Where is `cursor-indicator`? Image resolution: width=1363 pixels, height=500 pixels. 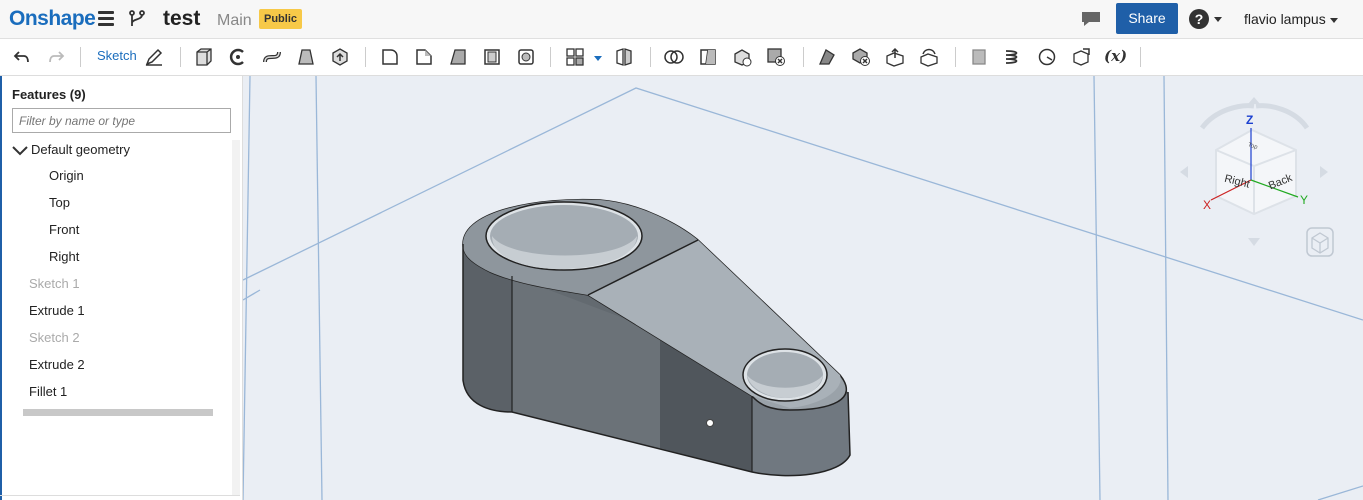
cursor-indicator is located at coordinates (710, 423).